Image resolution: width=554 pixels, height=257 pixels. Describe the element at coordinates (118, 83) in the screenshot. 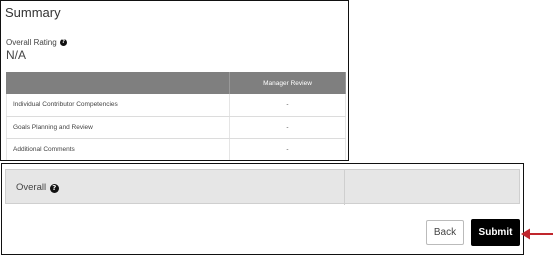

I see `table-header-section` at that location.